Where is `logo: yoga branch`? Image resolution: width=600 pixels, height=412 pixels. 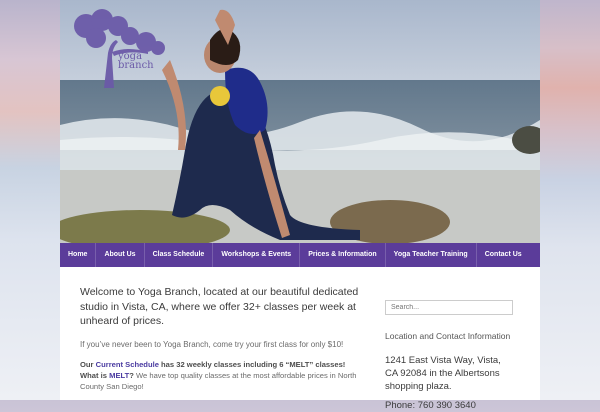 logo: yoga branch is located at coordinates (119, 49).